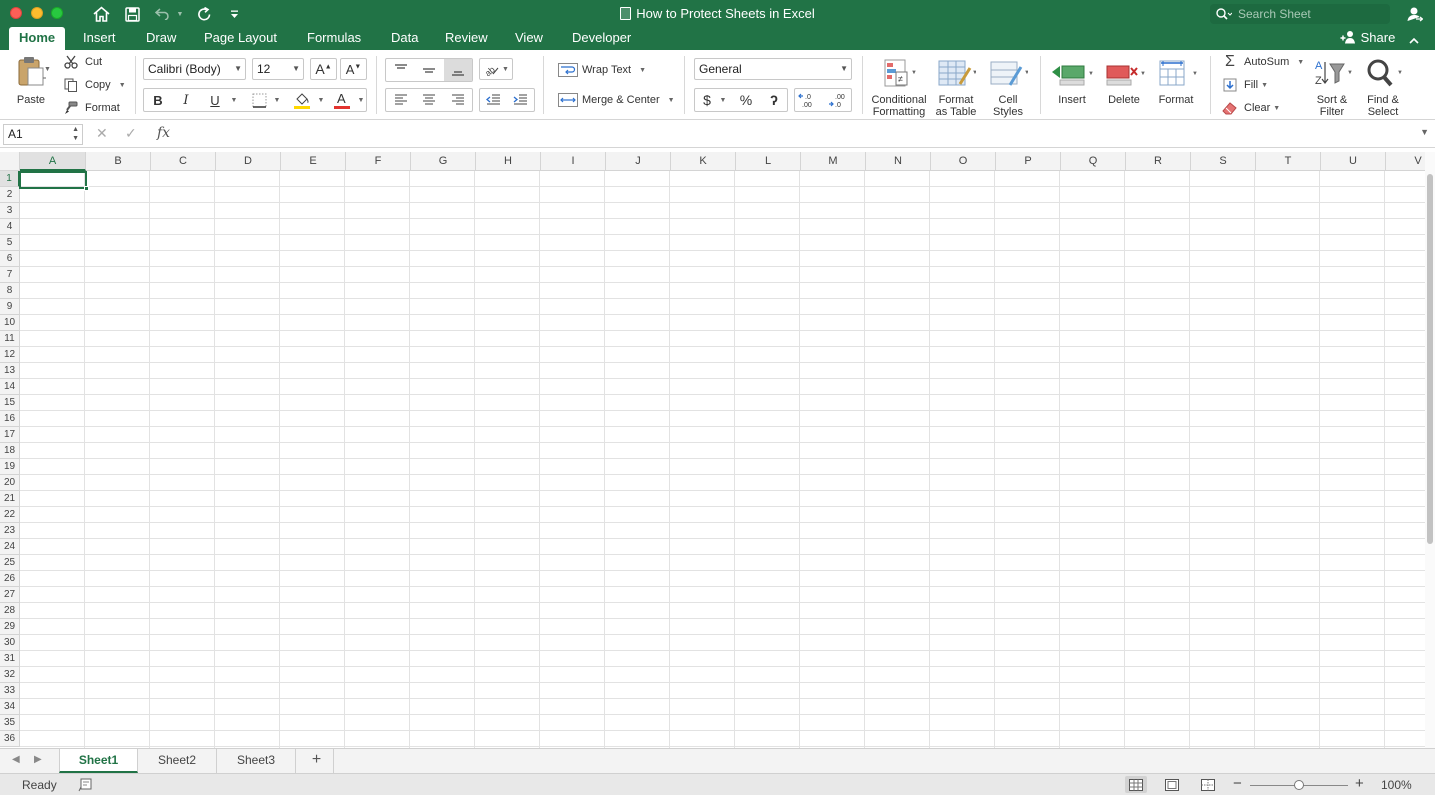  What do you see at coordinates (10, 323) in the screenshot?
I see `row-header: 10` at bounding box center [10, 323].